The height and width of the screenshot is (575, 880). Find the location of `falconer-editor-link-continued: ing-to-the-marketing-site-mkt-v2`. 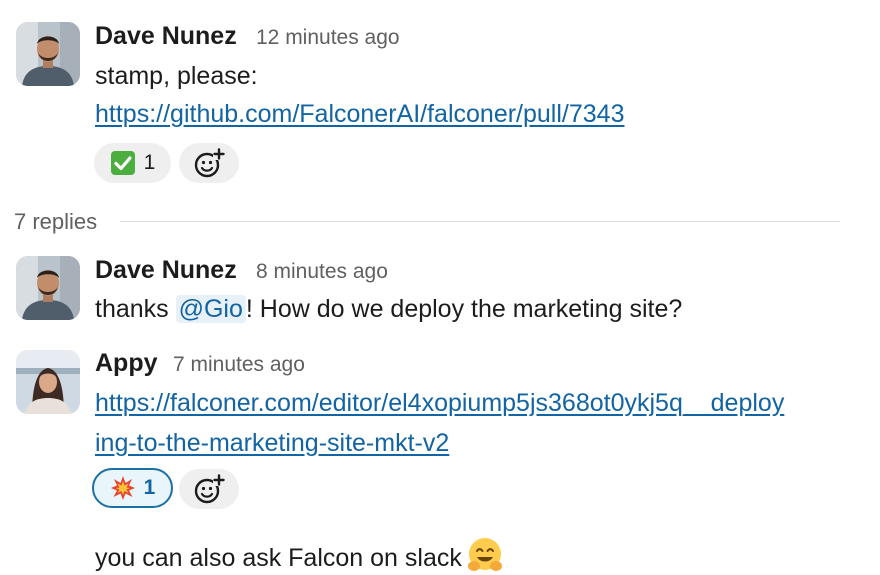

falconer-editor-link-continued: ing-to-the-marketing-site-mkt-v2 is located at coordinates (272, 443).